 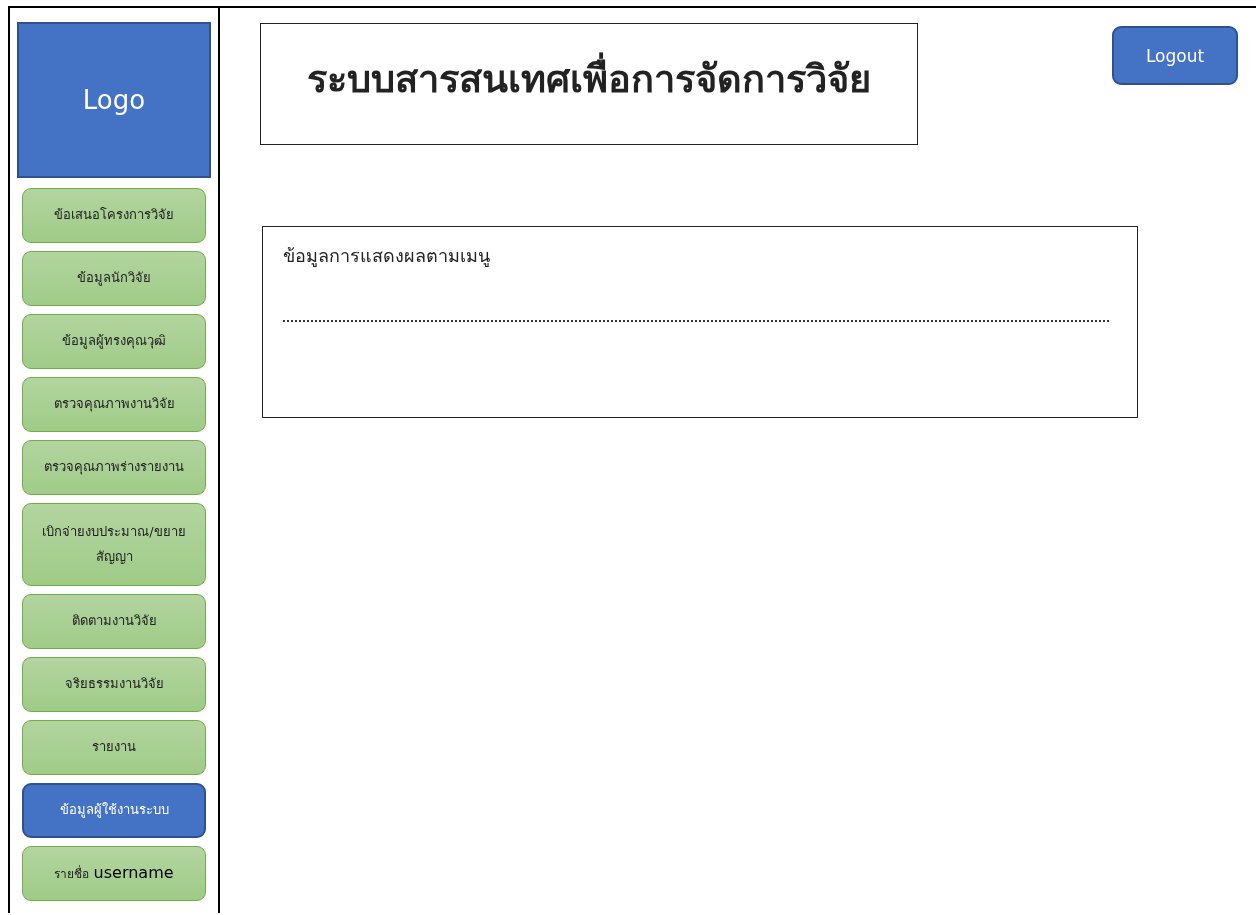 What do you see at coordinates (114, 100) in the screenshot?
I see `logo: Logo` at bounding box center [114, 100].